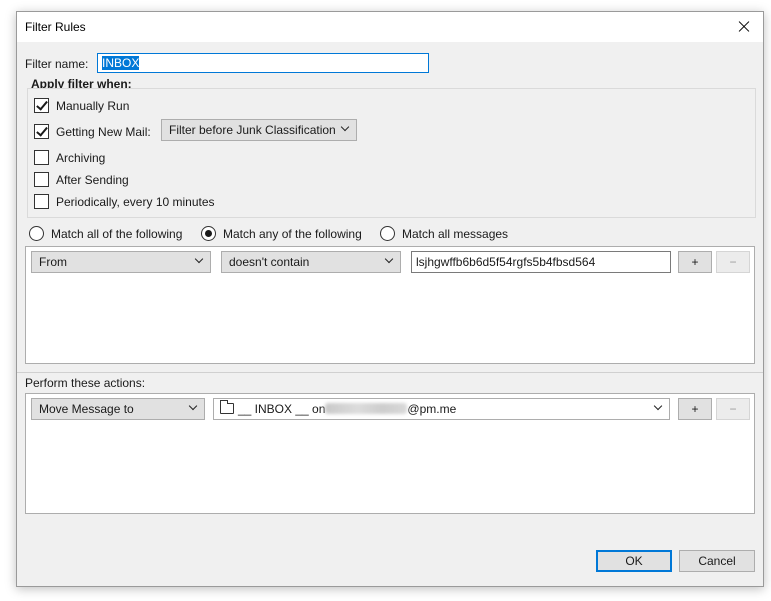 This screenshot has height=601, width=771. I want to click on archiving-checkbox, so click(41, 157).